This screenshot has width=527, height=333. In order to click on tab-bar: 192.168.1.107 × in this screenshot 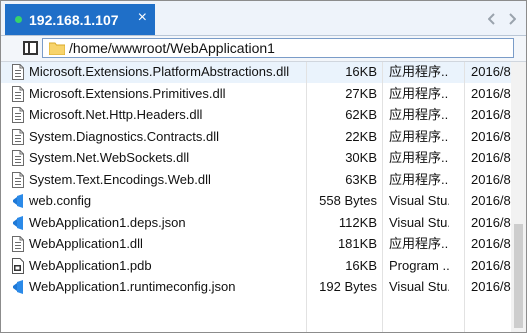, I will do `click(263, 18)`.